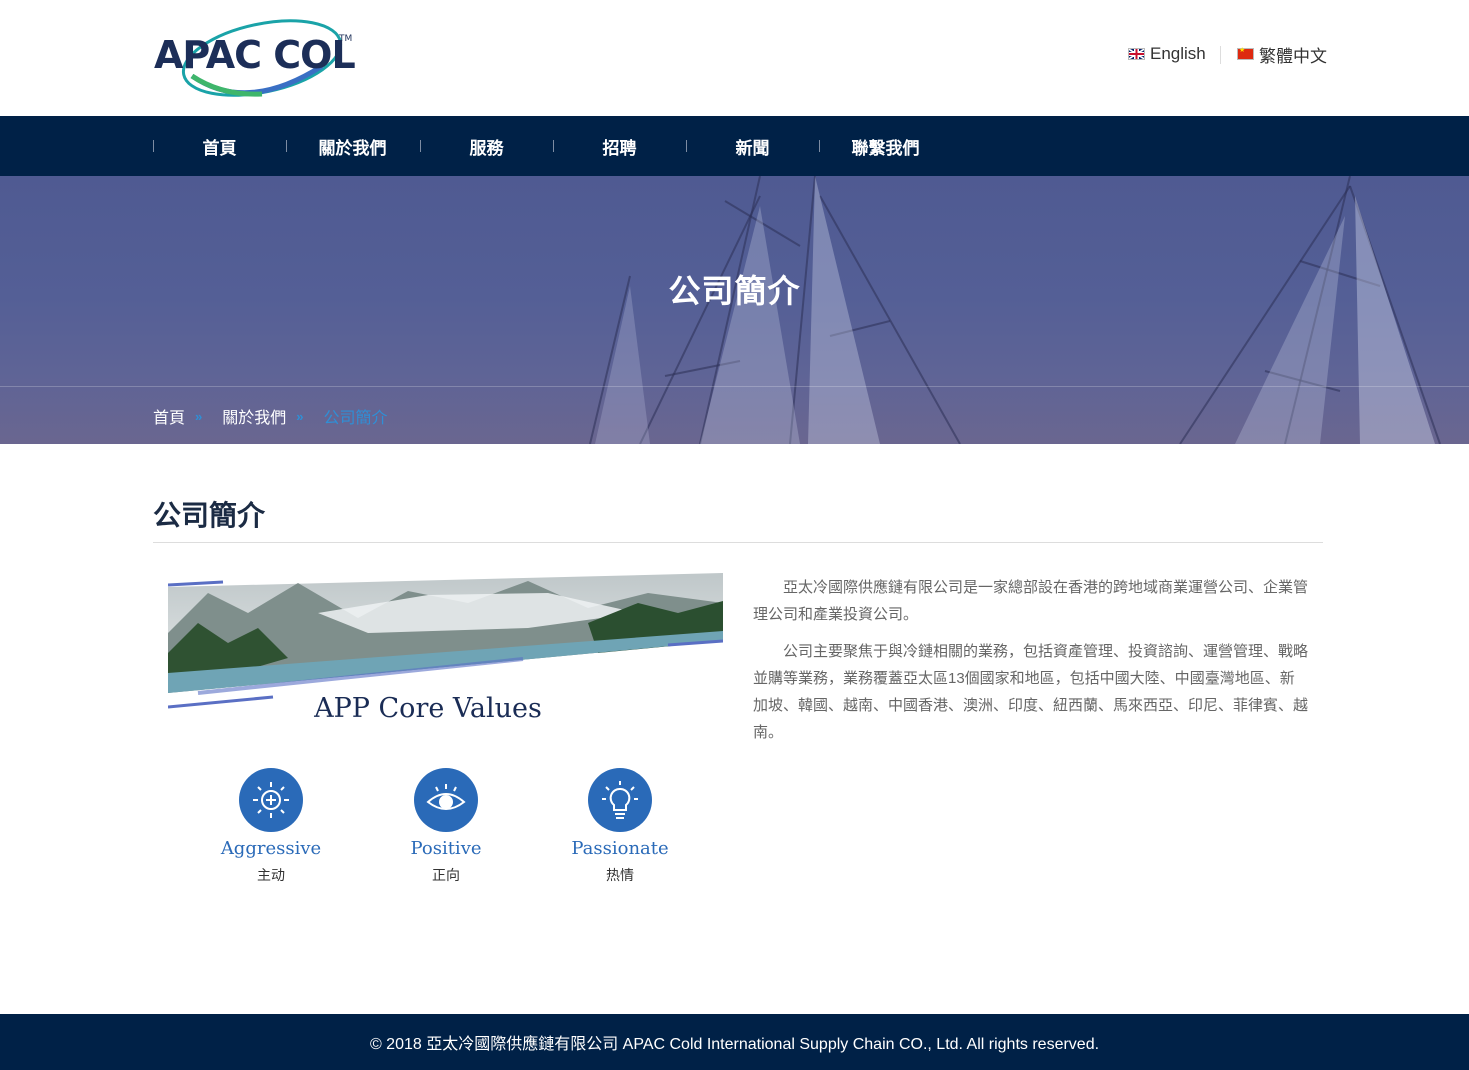 Image resolution: width=1469 pixels, height=1070 pixels. What do you see at coordinates (734, 58) in the screenshot?
I see `site-header: APAC COLD TM English 繁體中文` at bounding box center [734, 58].